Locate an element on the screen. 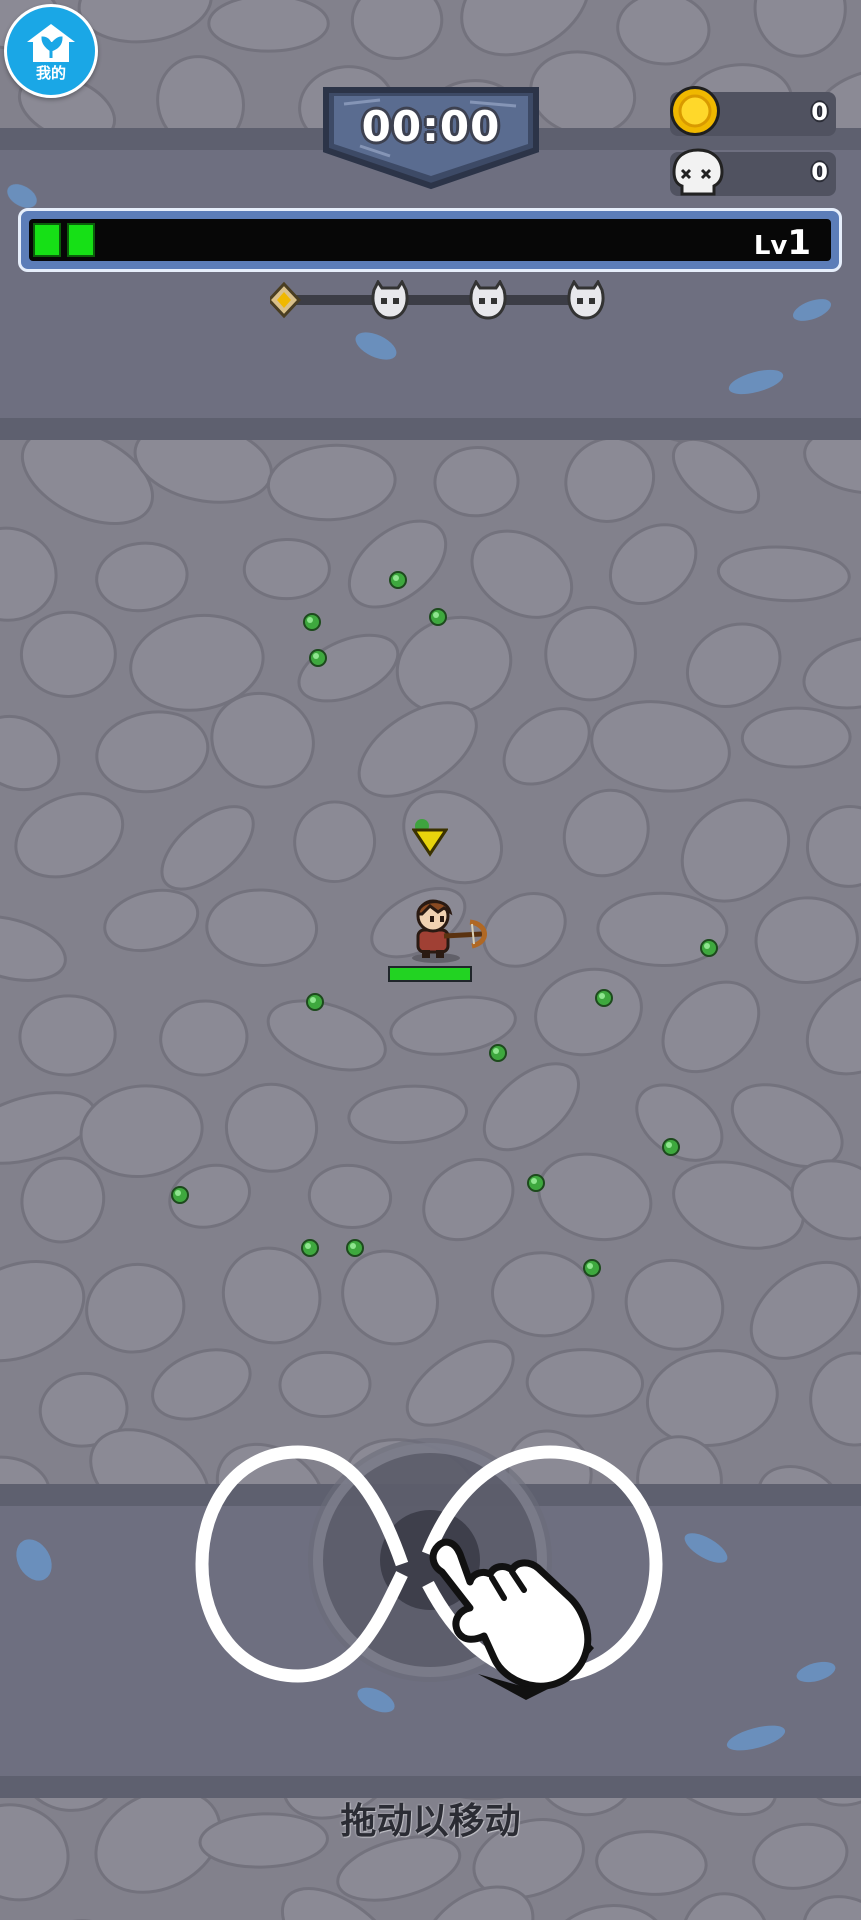 This screenshot has height=1920, width=861. xp-bar: Lv1 is located at coordinates (430, 240).